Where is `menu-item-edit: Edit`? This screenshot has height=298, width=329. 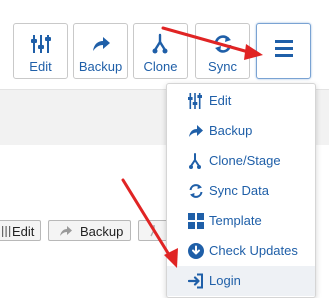
menu-item-edit: Edit is located at coordinates (241, 101).